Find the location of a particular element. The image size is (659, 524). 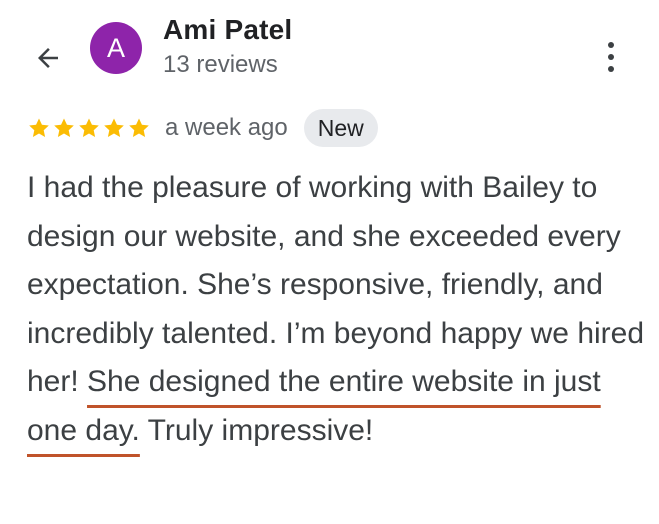

arrow-back-icon is located at coordinates (48, 58).